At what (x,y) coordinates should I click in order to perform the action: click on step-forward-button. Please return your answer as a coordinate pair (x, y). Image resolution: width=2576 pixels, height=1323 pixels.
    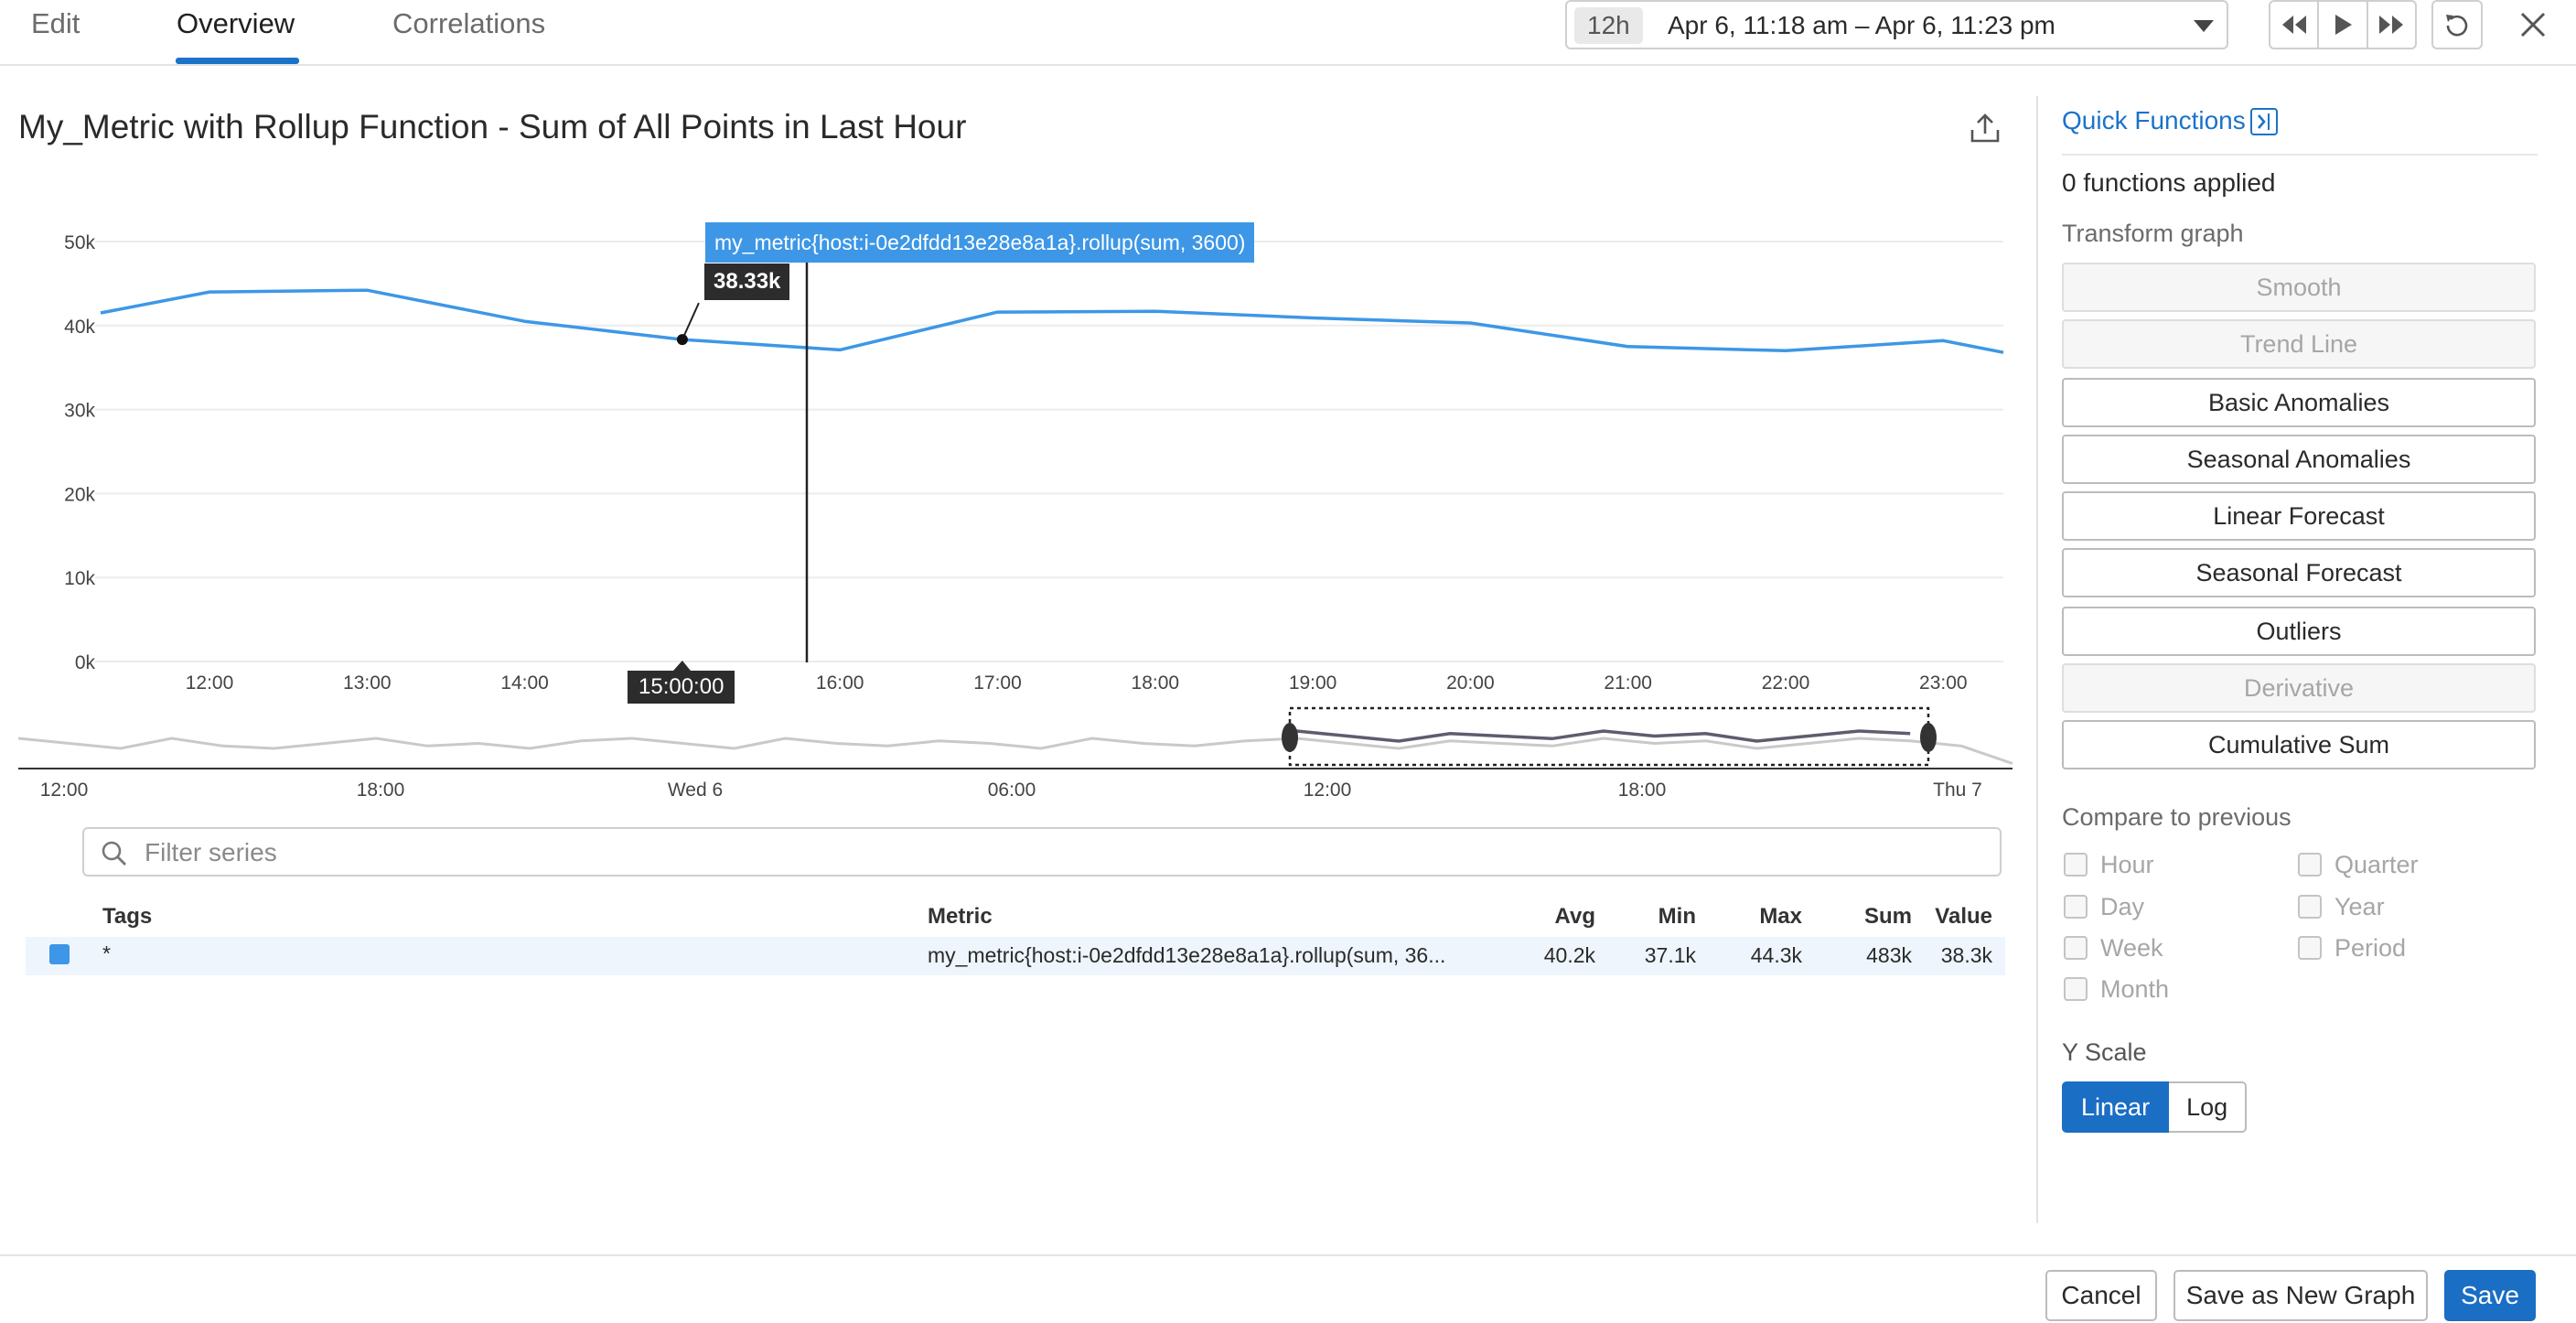
    Looking at the image, I should click on (2390, 25).